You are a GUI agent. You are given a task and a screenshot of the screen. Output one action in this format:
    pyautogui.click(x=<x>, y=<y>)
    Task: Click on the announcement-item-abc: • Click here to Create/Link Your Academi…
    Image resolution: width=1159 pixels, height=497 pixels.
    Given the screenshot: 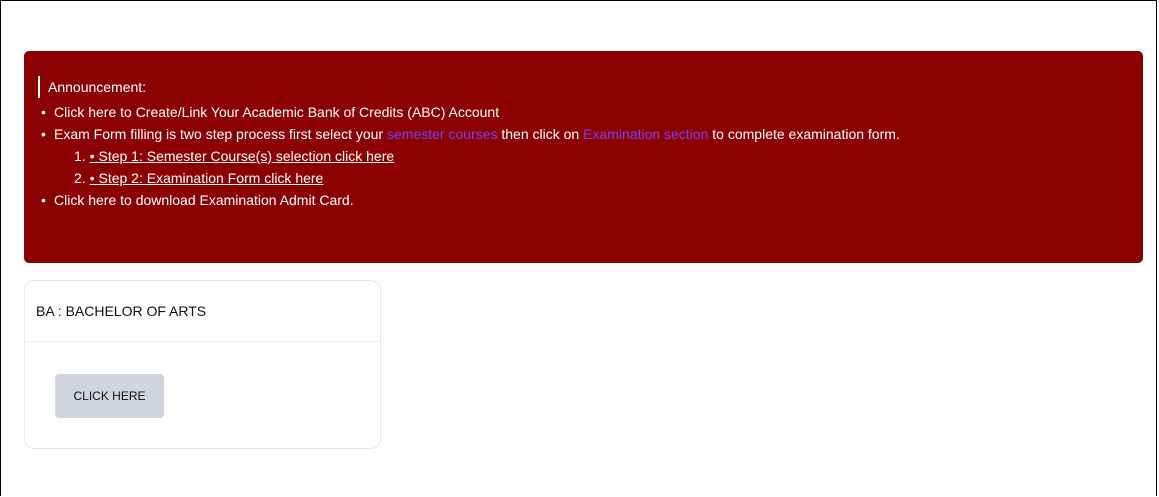 What is the action you would take?
    pyautogui.click(x=469, y=112)
    